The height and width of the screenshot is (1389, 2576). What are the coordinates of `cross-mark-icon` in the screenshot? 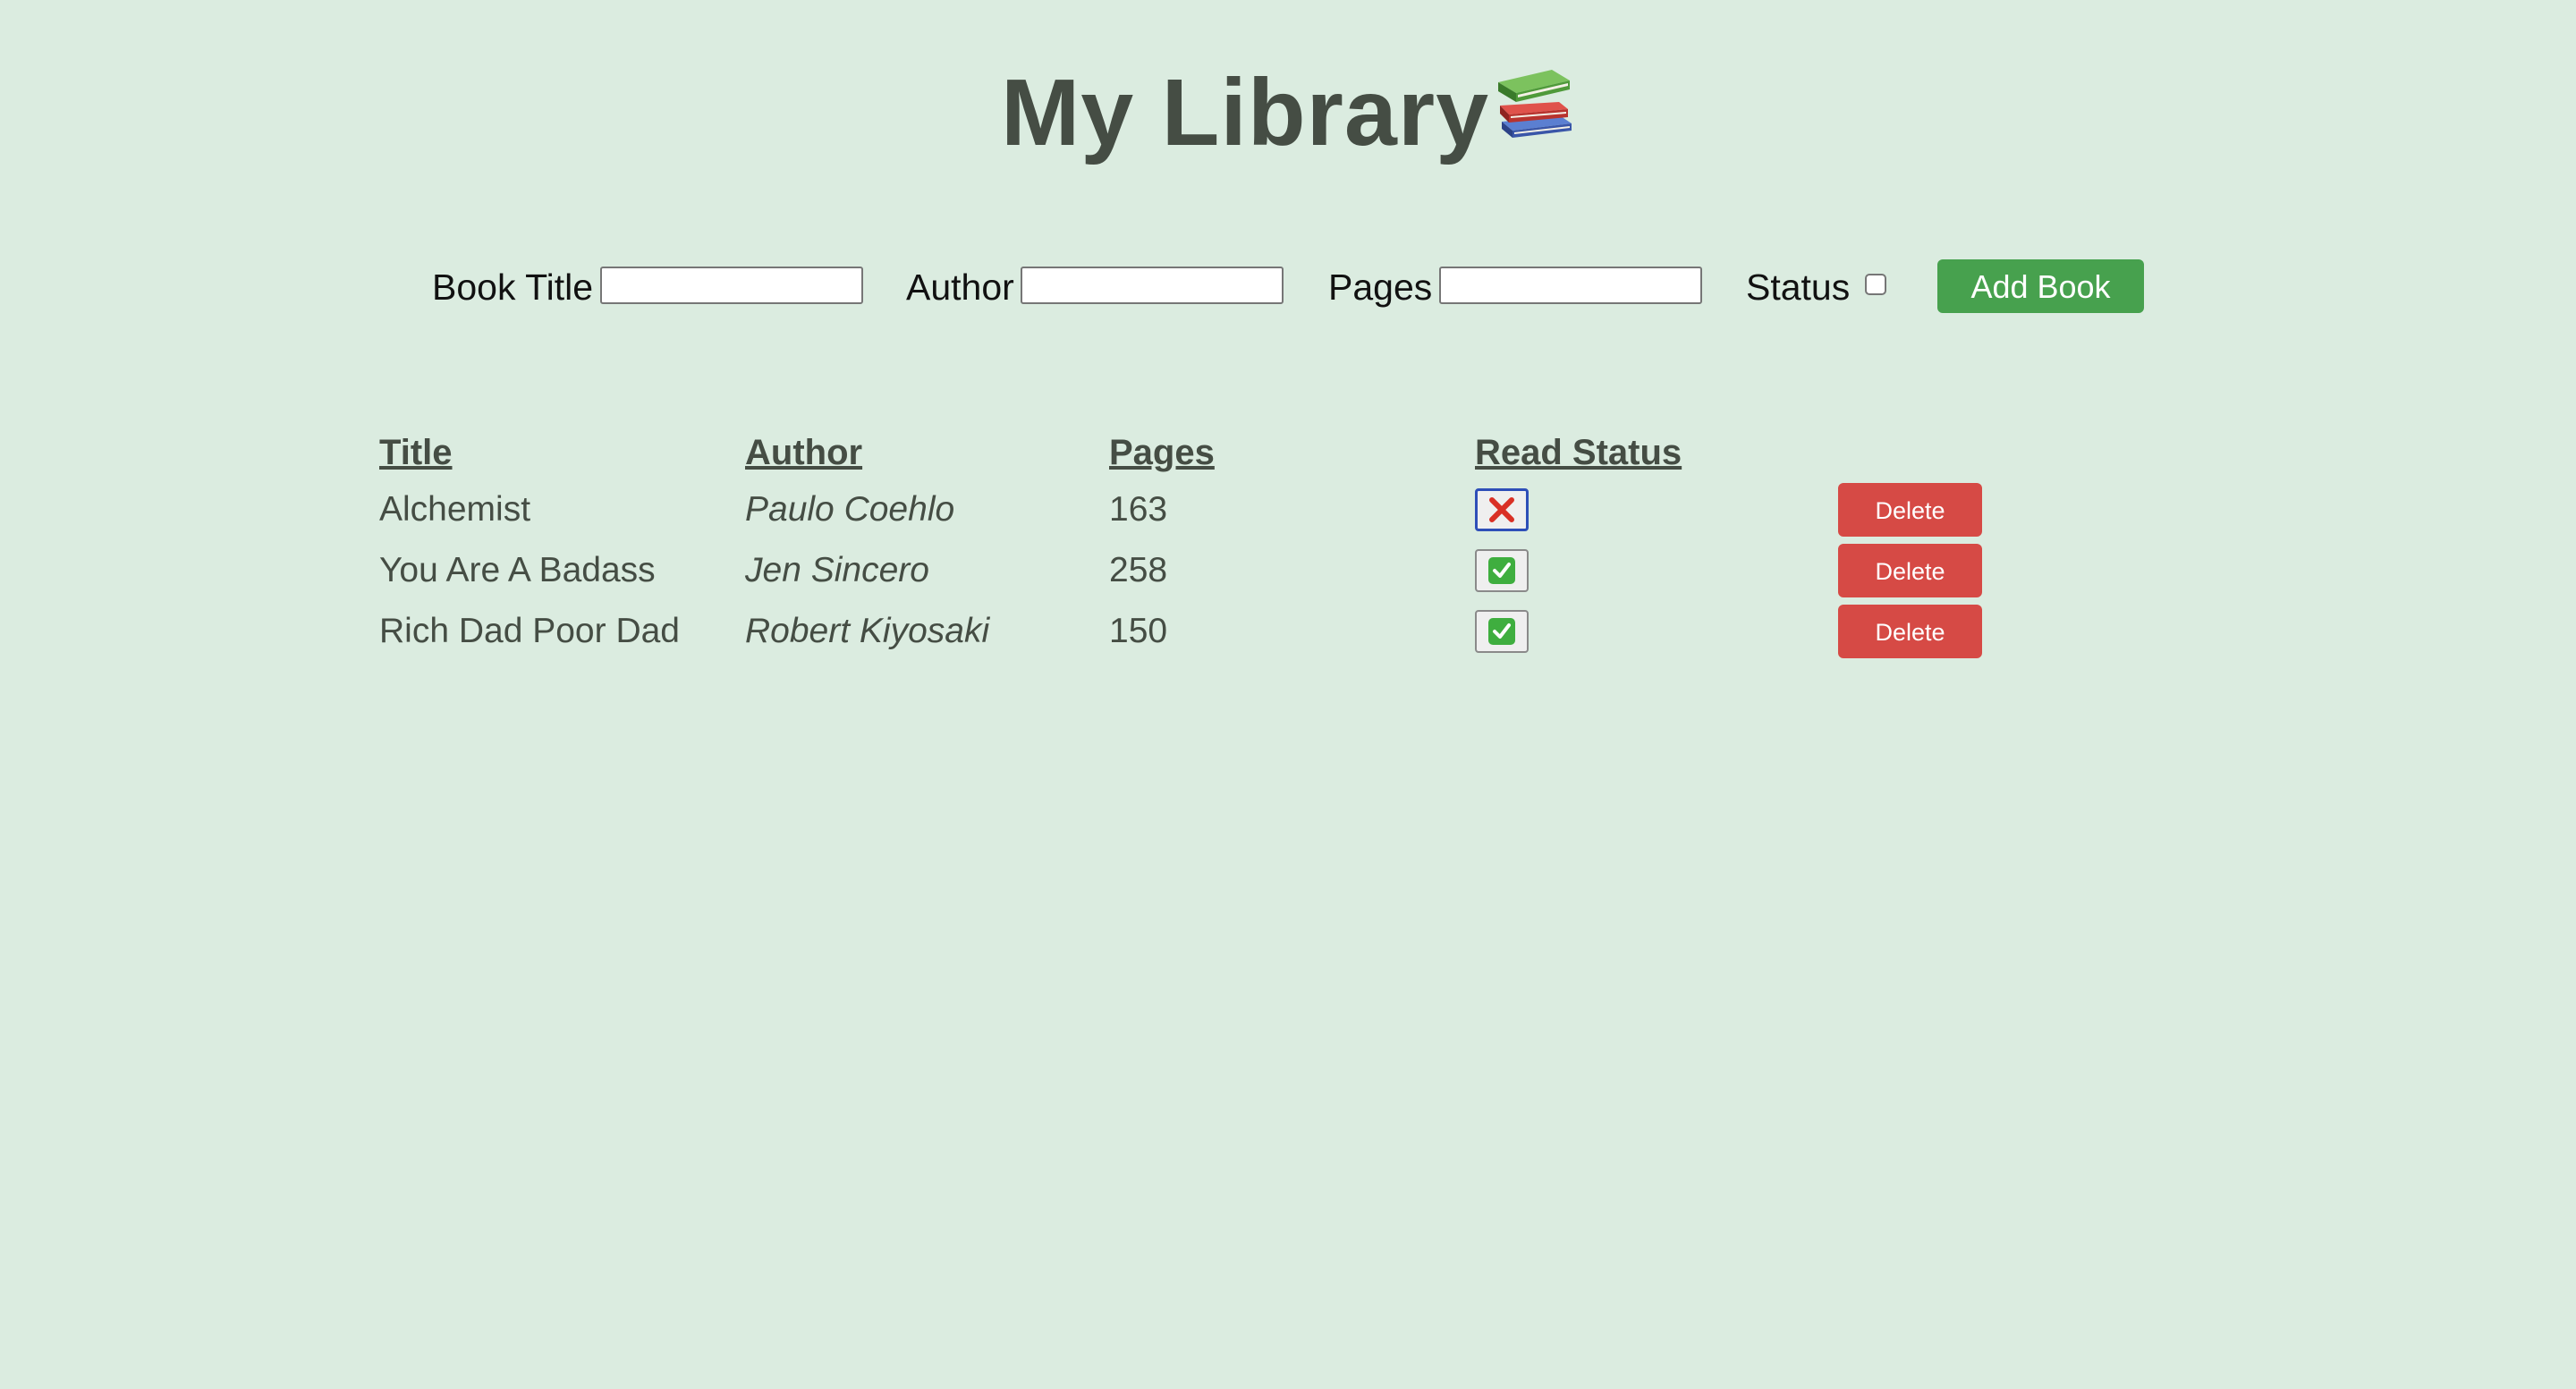 It's located at (1501, 509).